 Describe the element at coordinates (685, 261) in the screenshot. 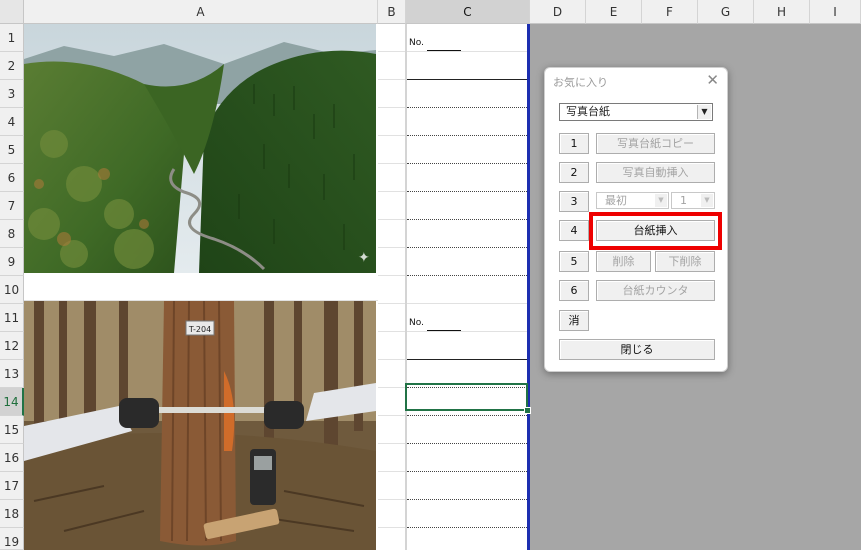

I see `delete-below-button: 下削除` at that location.